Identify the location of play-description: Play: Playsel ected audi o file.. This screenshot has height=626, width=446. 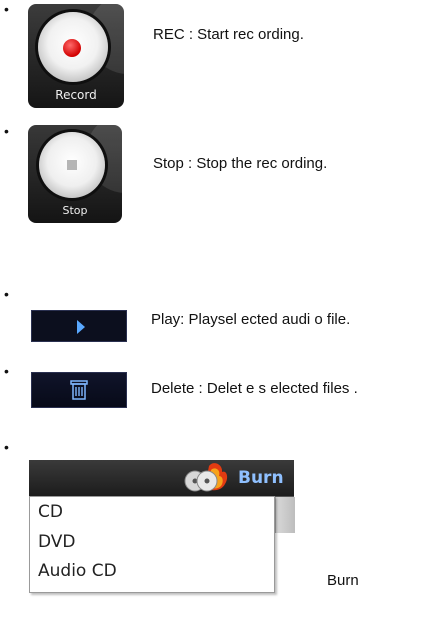
(251, 319).